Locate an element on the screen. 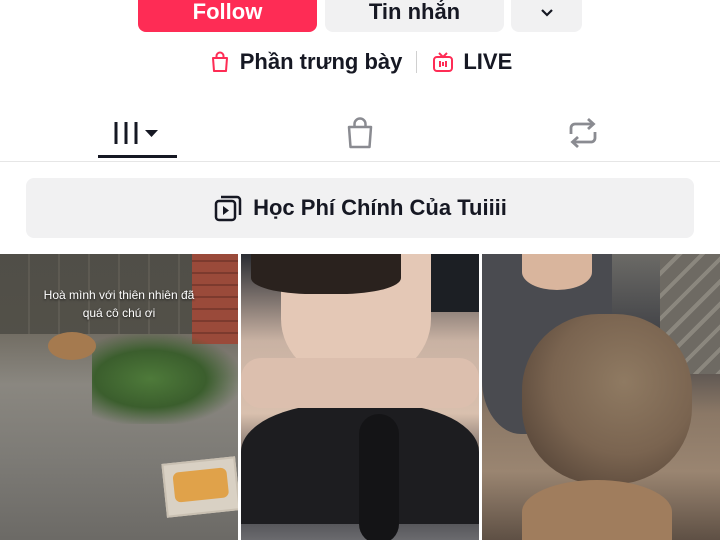 This screenshot has width=720, height=540. playlist-button: Học Phí Chính Của Tuiiii is located at coordinates (360, 208).